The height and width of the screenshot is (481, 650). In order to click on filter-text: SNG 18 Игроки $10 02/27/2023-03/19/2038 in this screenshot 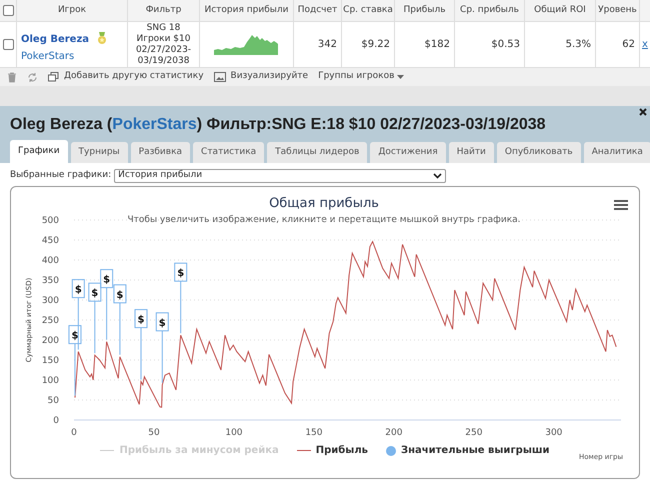, I will do `click(163, 44)`.